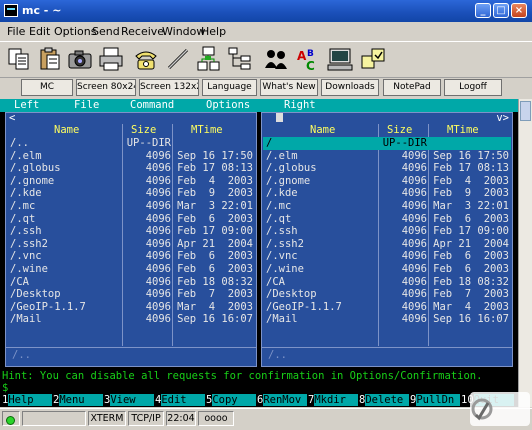 This screenshot has height=430, width=532. Describe the element at coordinates (333, 400) in the screenshot. I see `fkey-mkdir: 7Mkdir` at that location.